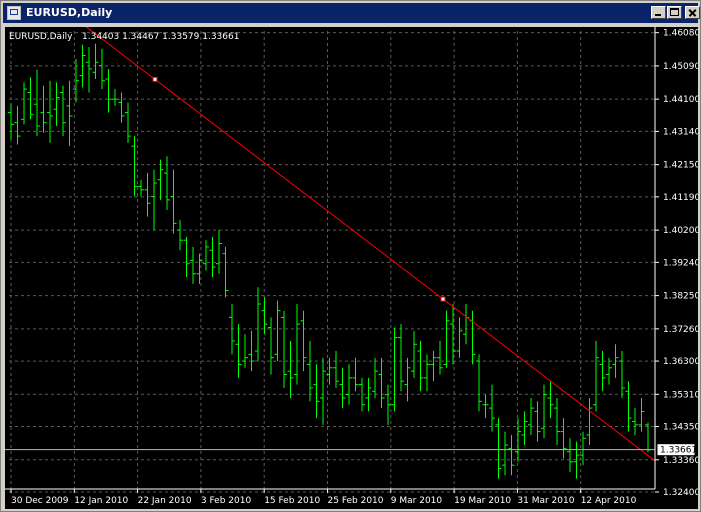 This screenshot has width=701, height=512. I want to click on window-title: EURUSD,Daily, so click(69, 12).